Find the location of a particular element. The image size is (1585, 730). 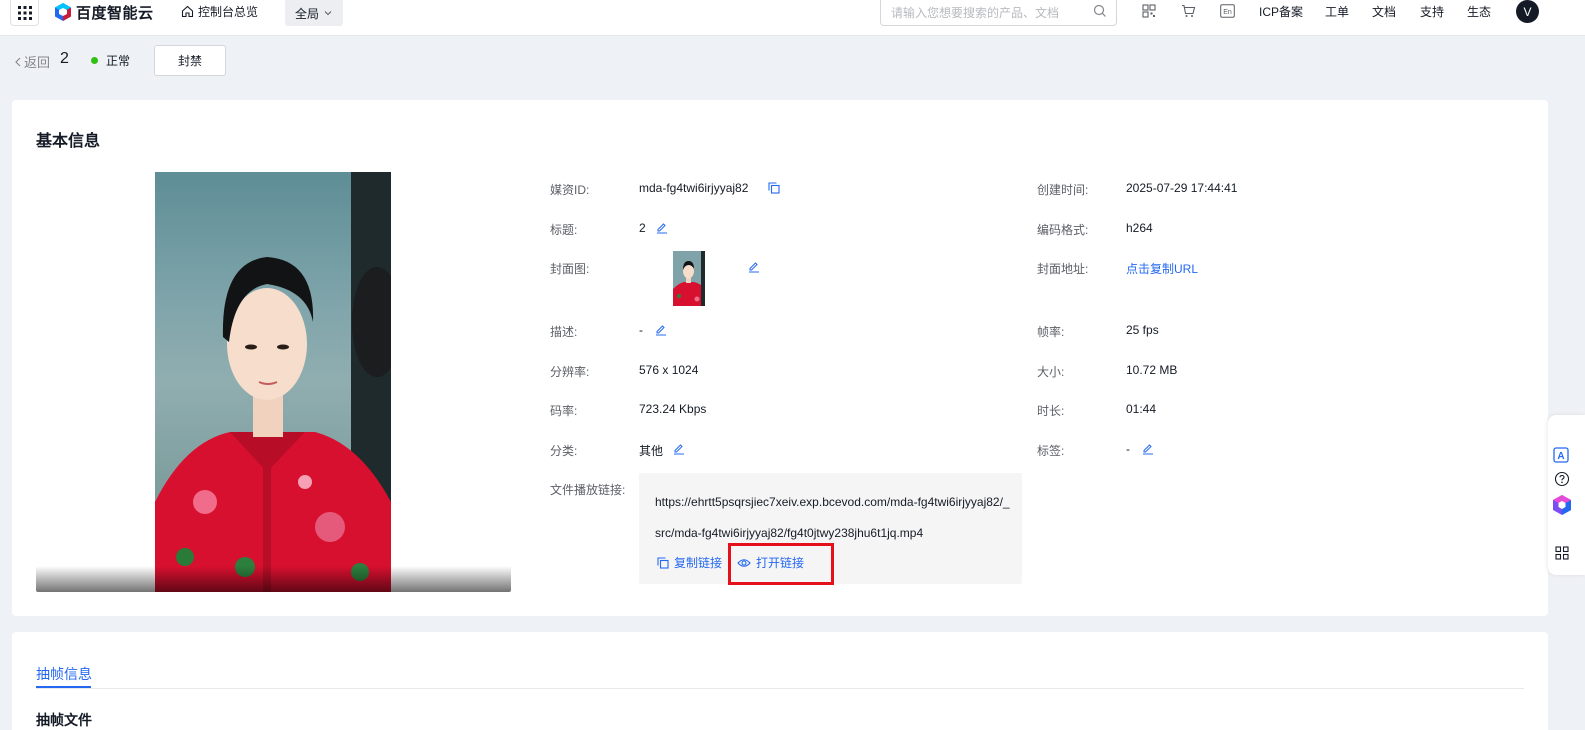

region-scope-select: 全局 is located at coordinates (314, 13).